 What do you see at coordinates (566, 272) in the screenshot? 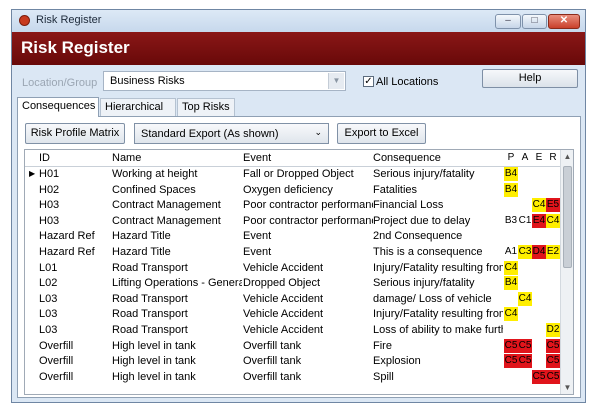
I see `vertical-scrollbar: ▲ ▼` at bounding box center [566, 272].